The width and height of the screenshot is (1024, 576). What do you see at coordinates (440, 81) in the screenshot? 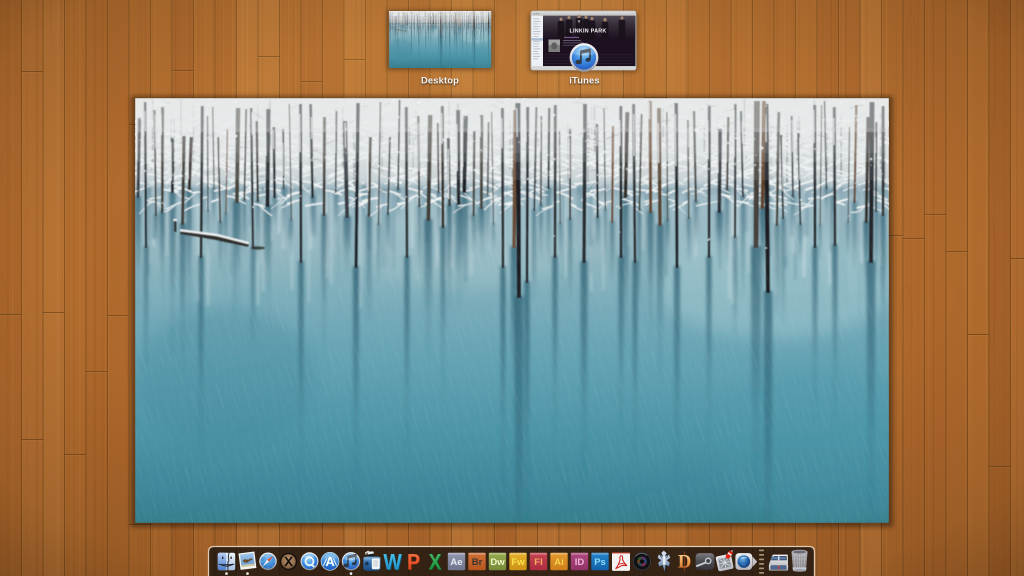
I see `svg-text: Desktop` at bounding box center [440, 81].